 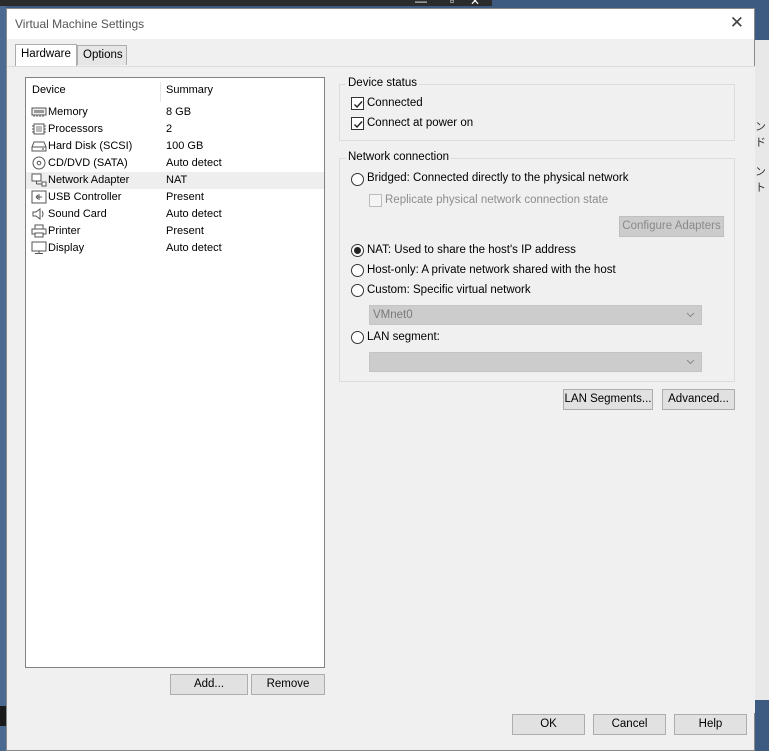 What do you see at coordinates (179, 112) in the screenshot?
I see `device-summary: 8 GB` at bounding box center [179, 112].